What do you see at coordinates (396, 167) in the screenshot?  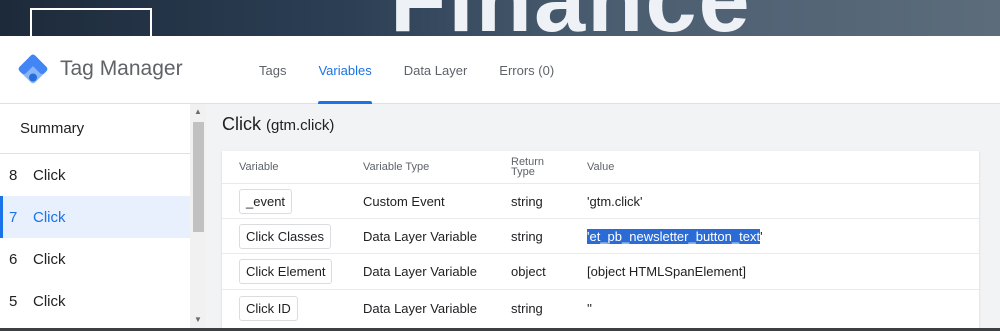 I see `header-variable-type: Variable Type` at bounding box center [396, 167].